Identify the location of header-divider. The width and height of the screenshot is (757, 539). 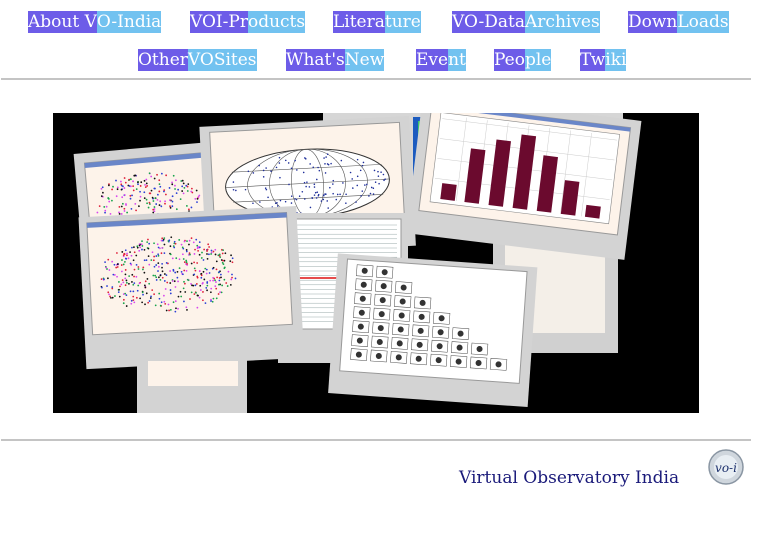
(376, 79).